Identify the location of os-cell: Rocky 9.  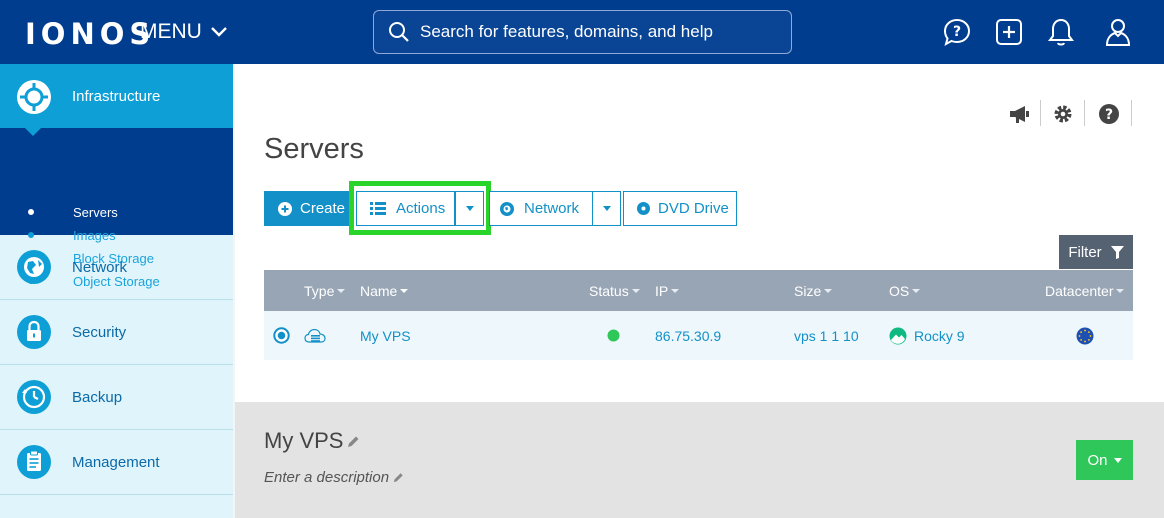
(927, 335).